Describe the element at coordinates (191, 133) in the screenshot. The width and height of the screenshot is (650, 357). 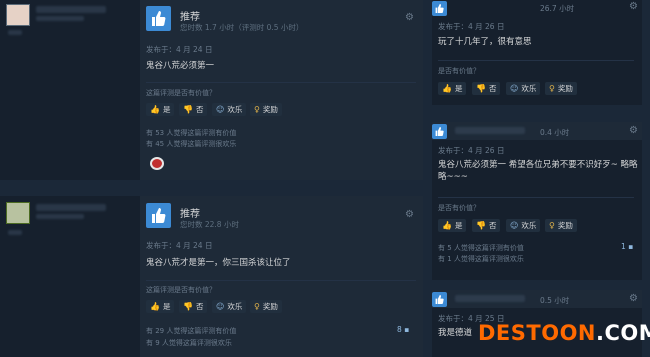
I see `helpful-count: 有 53 人觉得这篇评测有价值` at that location.